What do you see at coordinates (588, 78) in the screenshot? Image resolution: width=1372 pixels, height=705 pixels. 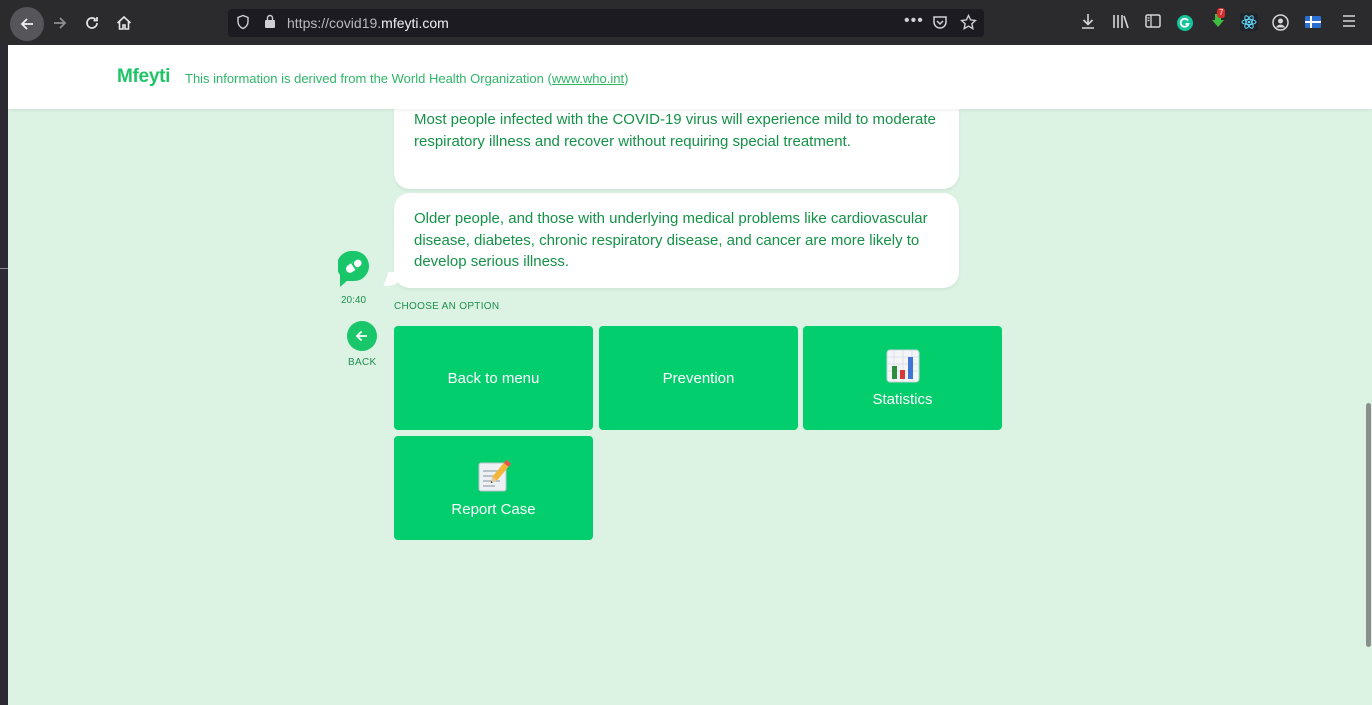 I see `who-link: www.who.int` at bounding box center [588, 78].